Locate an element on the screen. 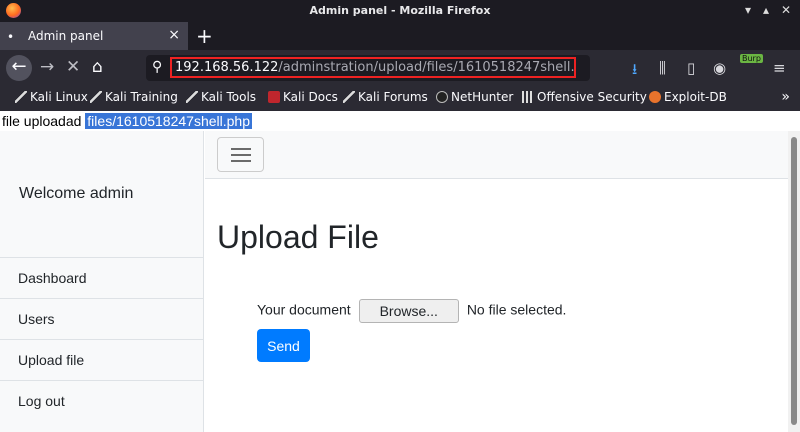 This screenshot has height=432, width=800. tab-loading-icon: • is located at coordinates (11, 37).